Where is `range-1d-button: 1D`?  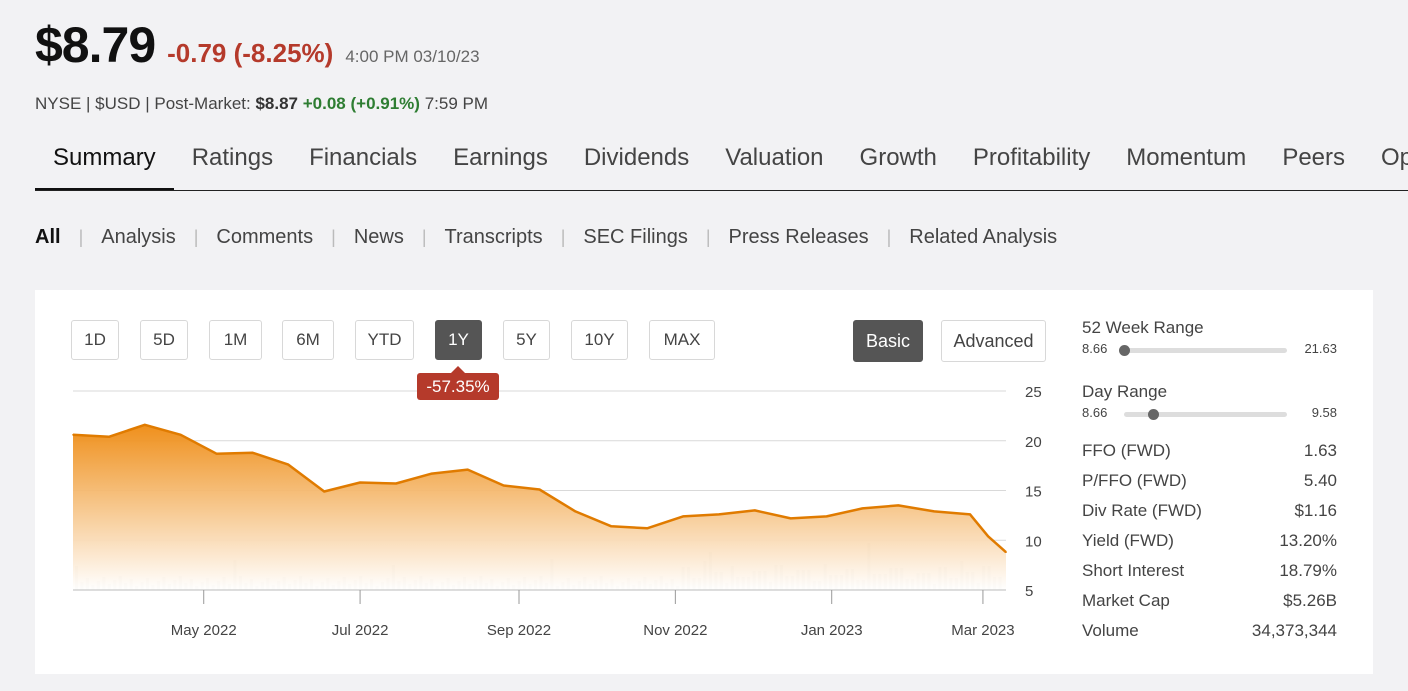
range-1d-button: 1D is located at coordinates (95, 340).